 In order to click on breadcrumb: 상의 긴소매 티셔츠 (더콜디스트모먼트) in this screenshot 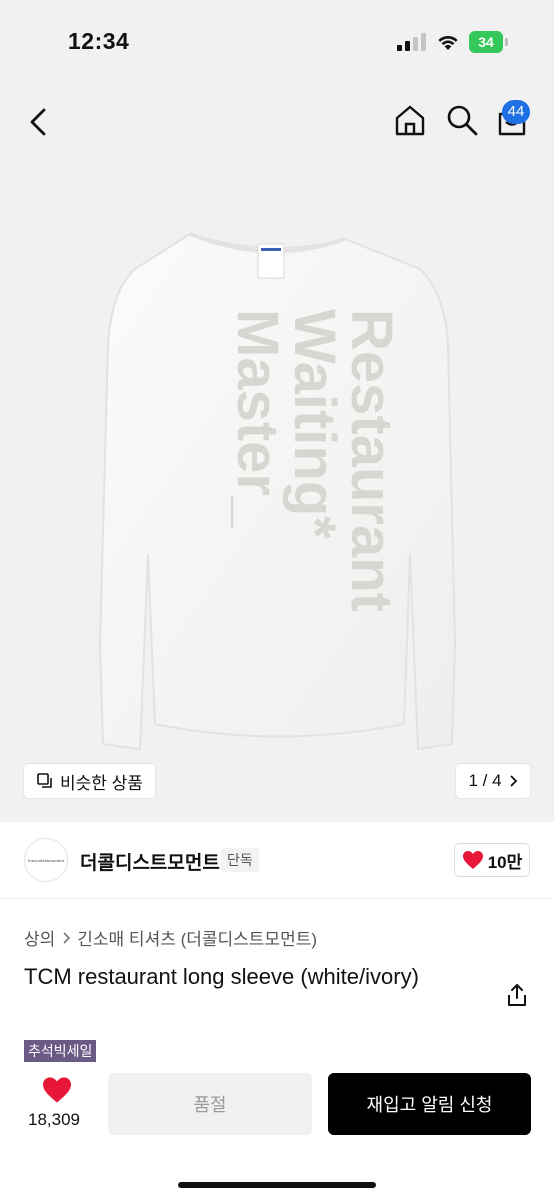, I will do `click(170, 937)`.